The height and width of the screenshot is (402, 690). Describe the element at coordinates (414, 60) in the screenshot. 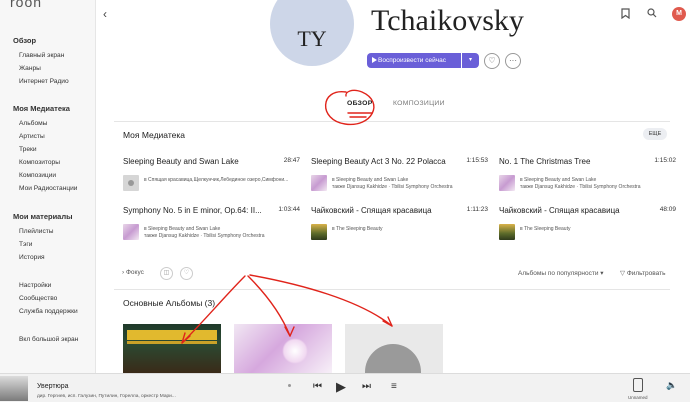

I see `play-now-button: Воспроизвести сейчас` at that location.